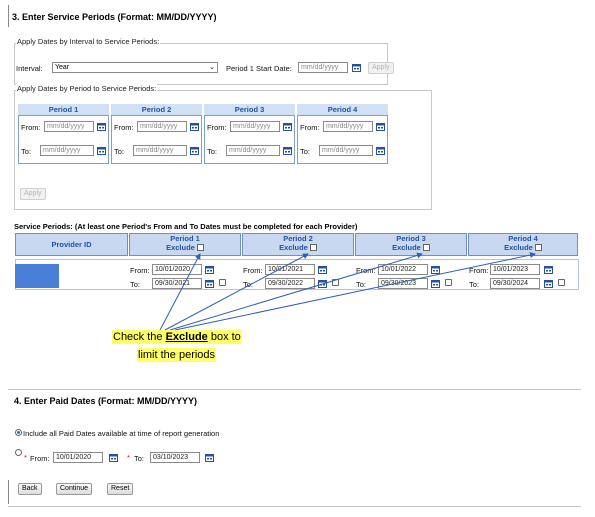 The height and width of the screenshot is (517, 595). What do you see at coordinates (298, 238) in the screenshot?
I see `sp-header-period-2-title: Period 2` at bounding box center [298, 238].